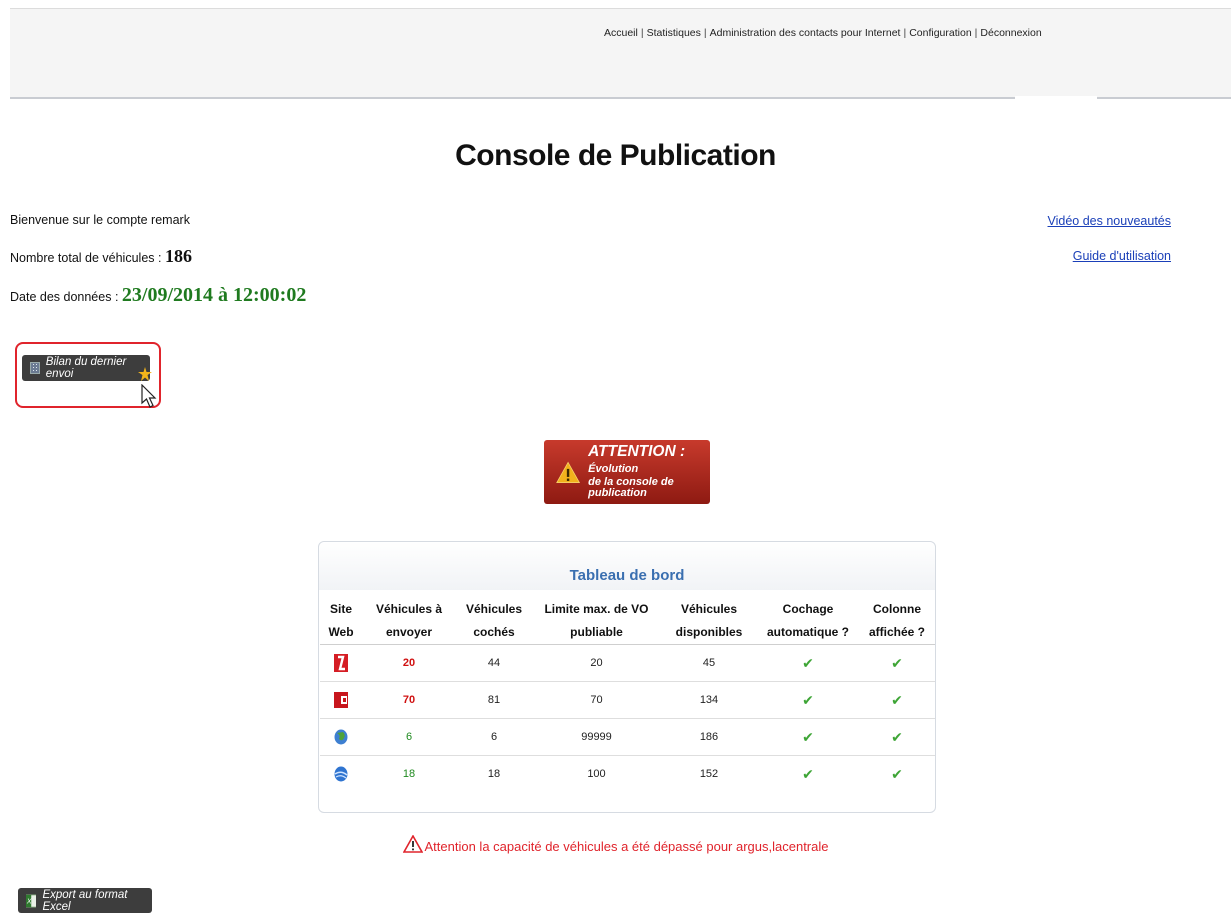 The height and width of the screenshot is (918, 1231). I want to click on nav-statistiques: Statistiques, so click(674, 33).